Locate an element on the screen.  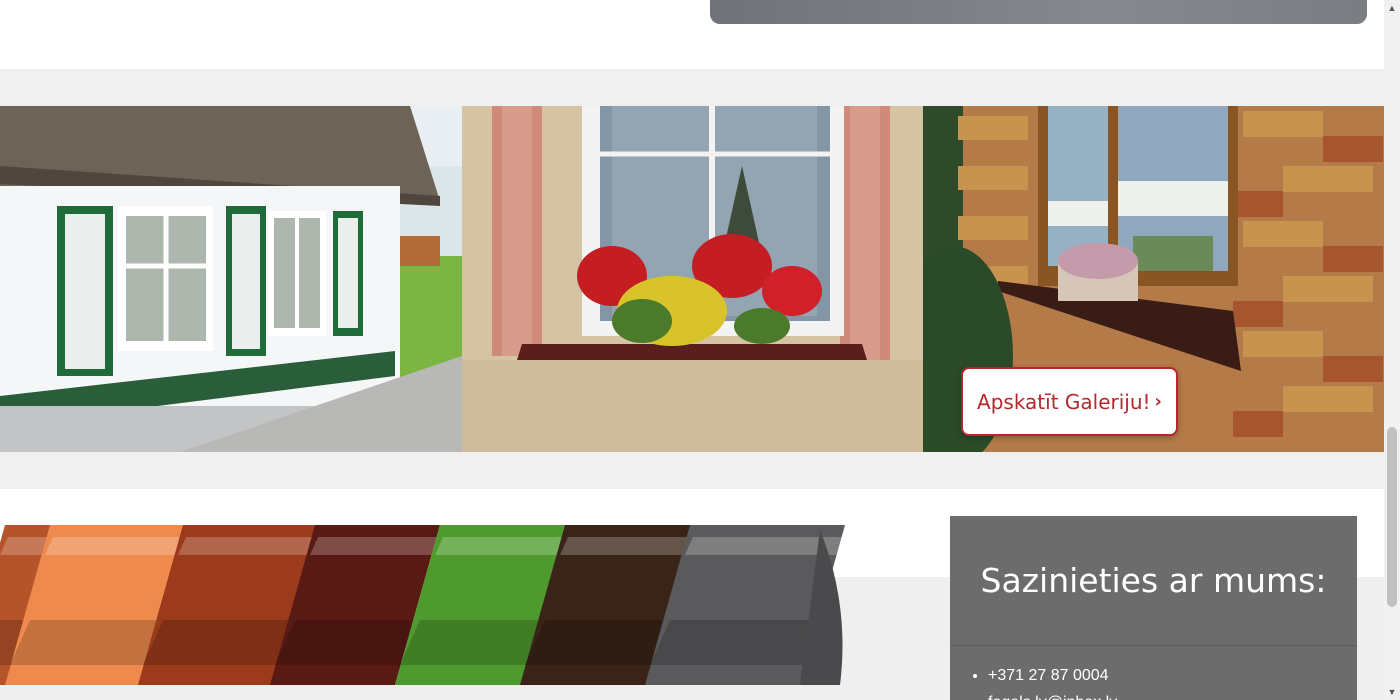
view-gallery-label: Apskatīt Galeriju! is located at coordinates (1064, 401).